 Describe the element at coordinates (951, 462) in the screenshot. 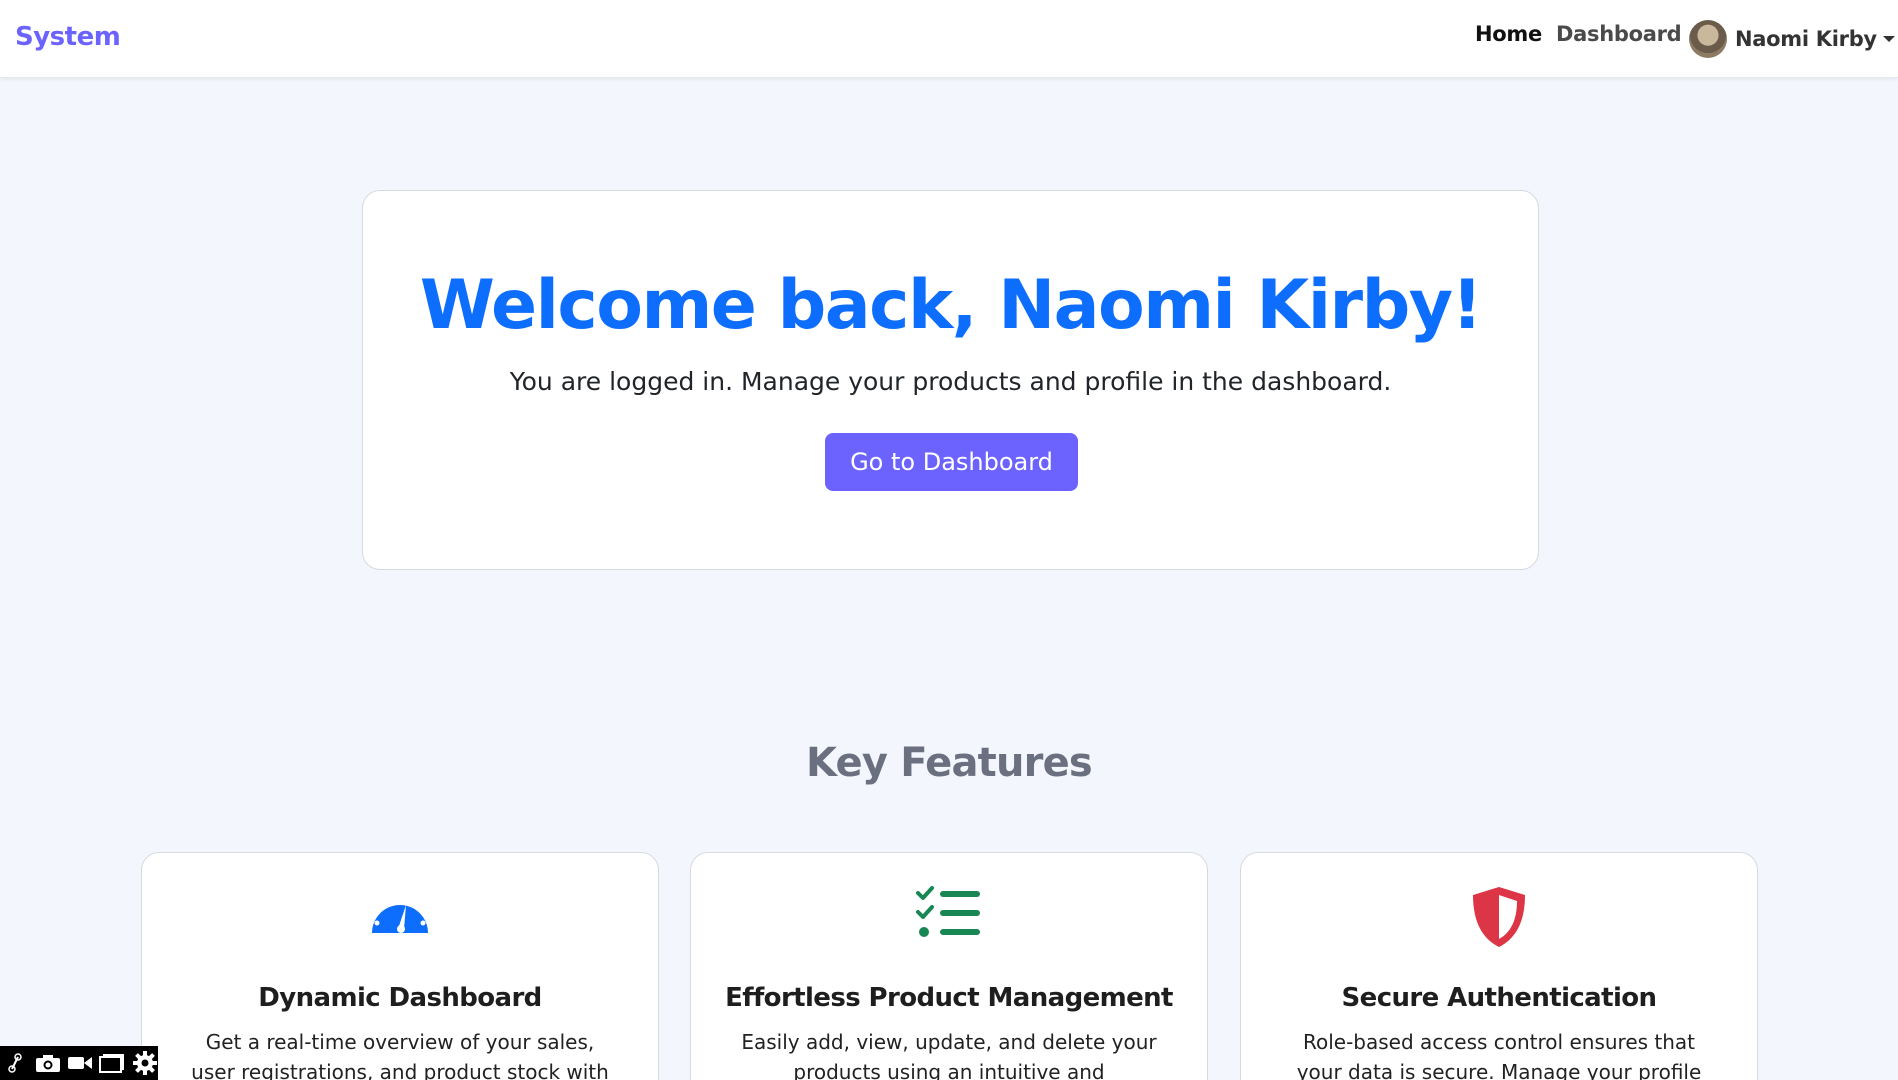

I see `go-to-dashboard-button: Go to Dashboard` at that location.